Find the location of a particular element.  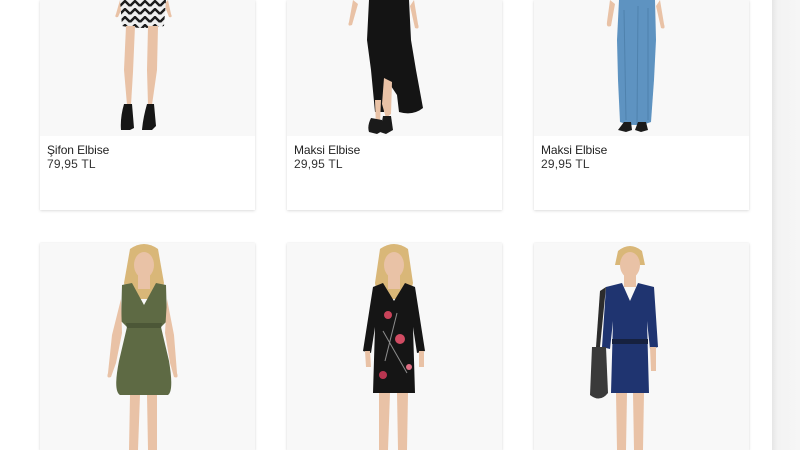

scrollbar-track is located at coordinates (786, 225).